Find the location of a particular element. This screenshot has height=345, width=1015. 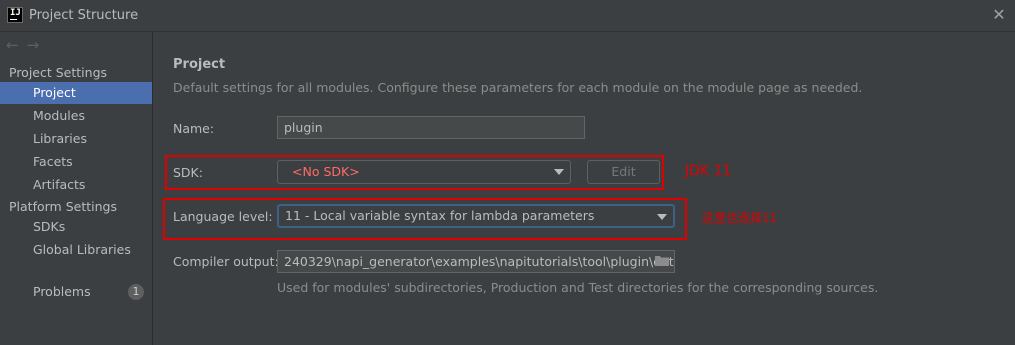

sidebar-item-label: Facets is located at coordinates (53, 161).